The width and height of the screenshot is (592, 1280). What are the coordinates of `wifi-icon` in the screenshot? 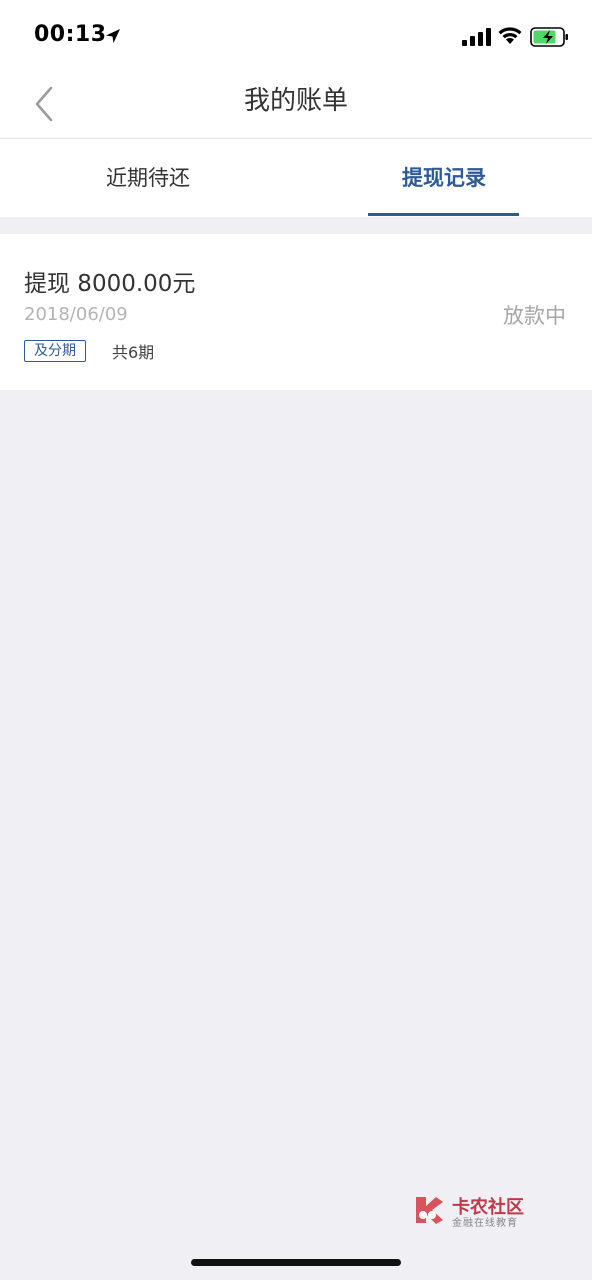 It's located at (510, 35).